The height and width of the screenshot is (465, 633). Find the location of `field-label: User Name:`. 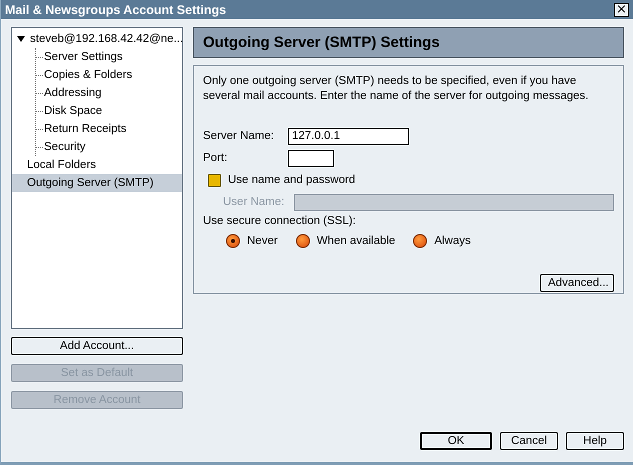

field-label: User Name: is located at coordinates (253, 202).